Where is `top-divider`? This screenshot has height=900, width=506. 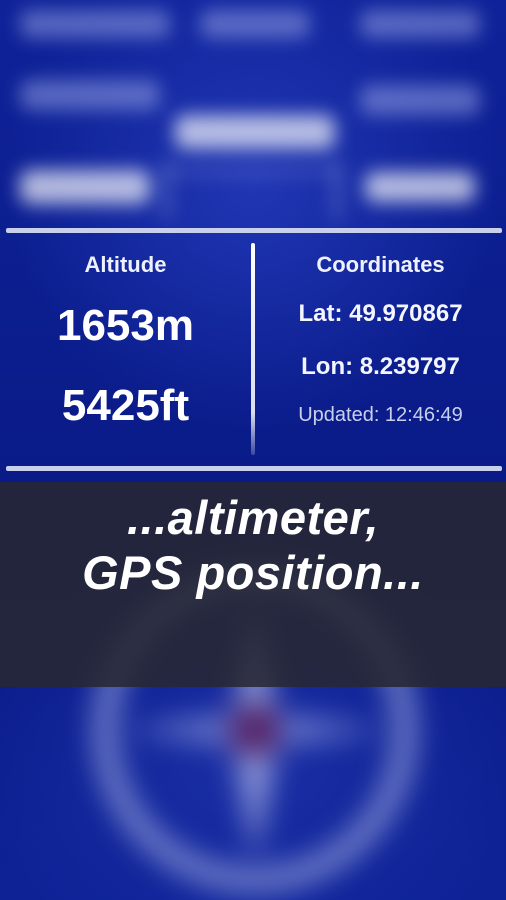 top-divider is located at coordinates (254, 230).